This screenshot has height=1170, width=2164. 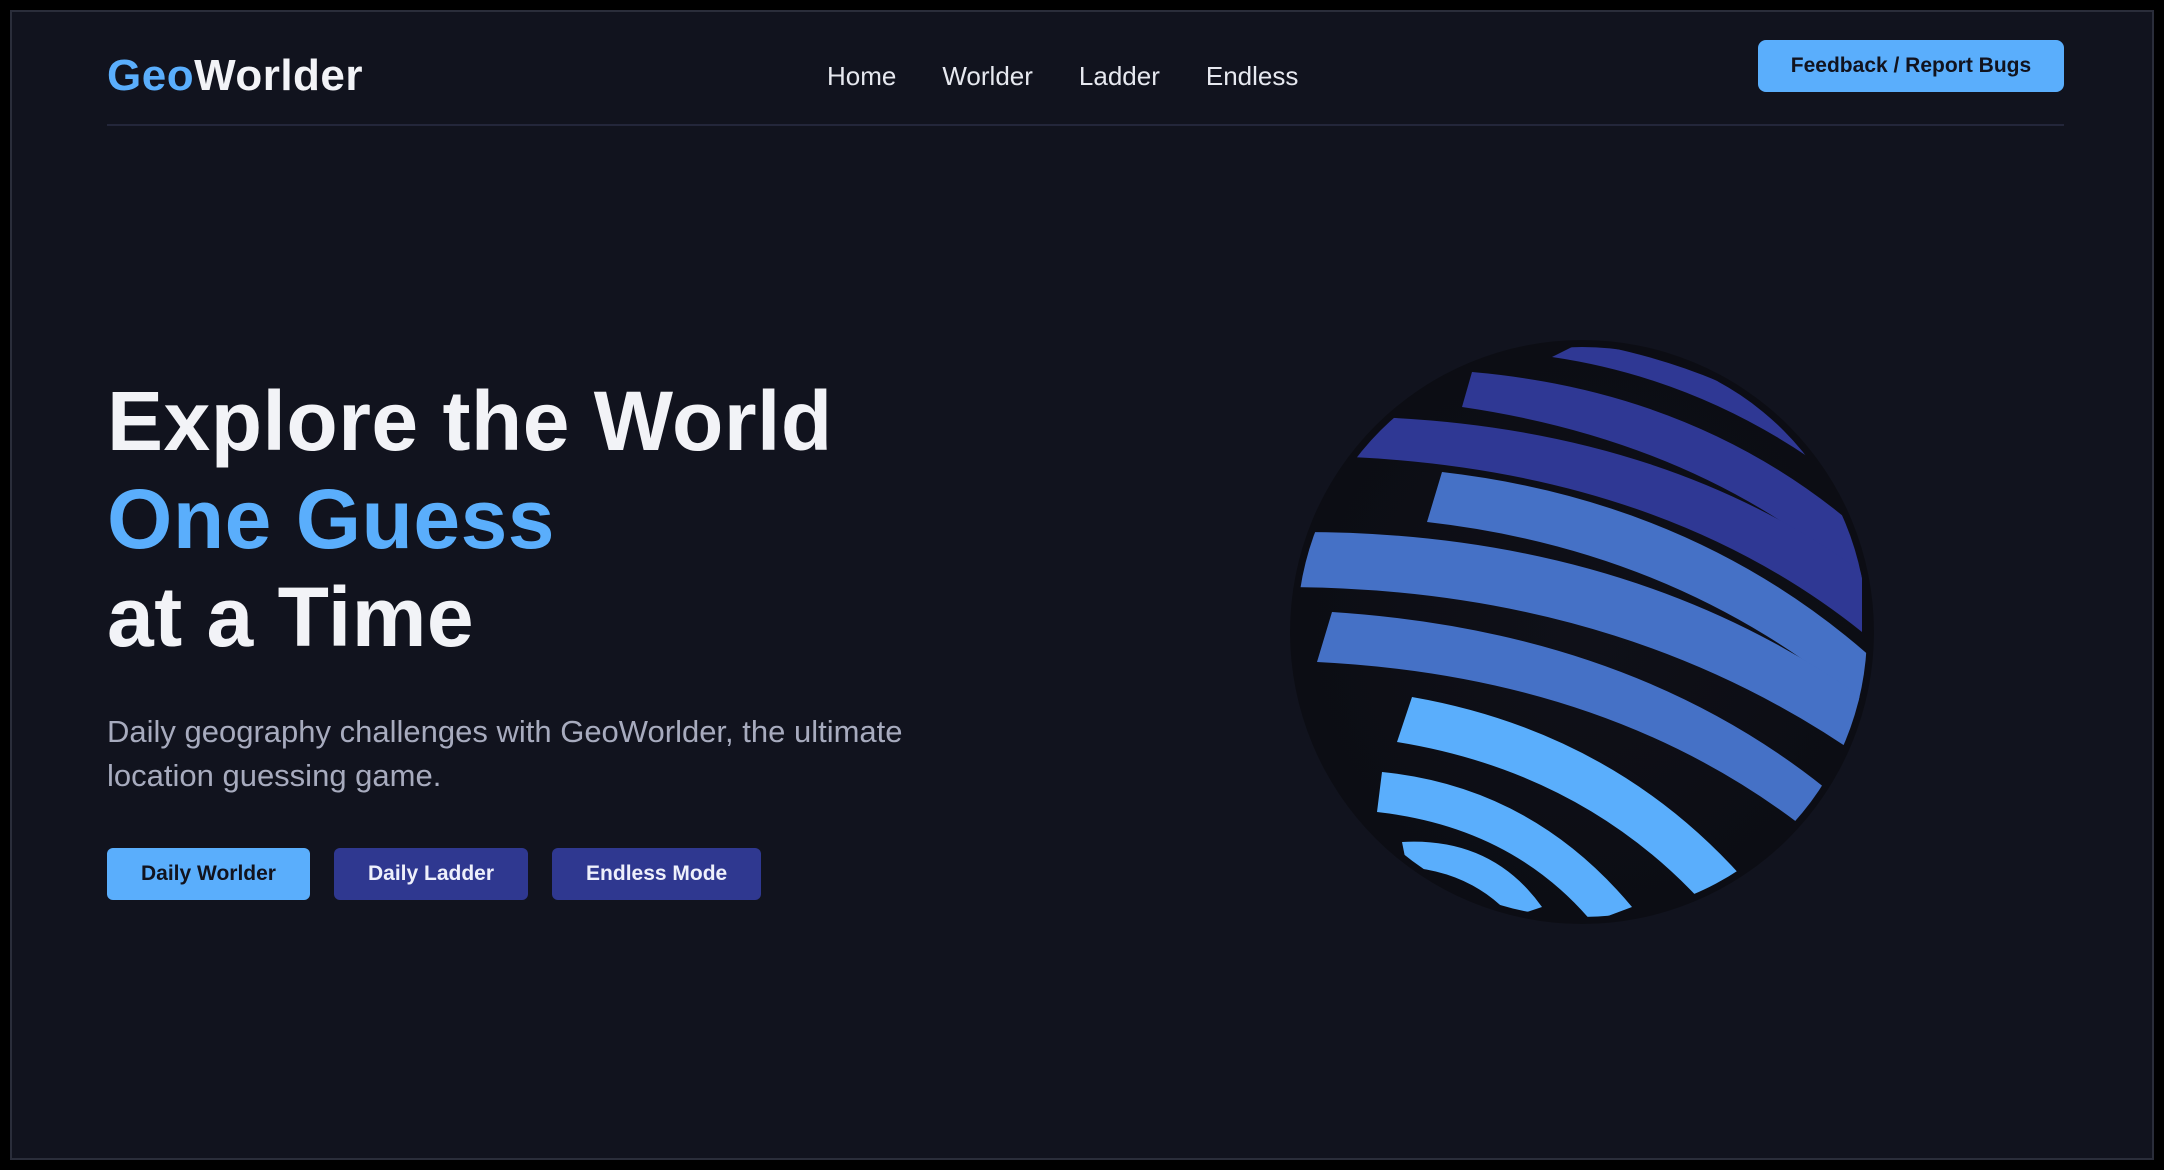 What do you see at coordinates (208, 874) in the screenshot?
I see `daily-worlder-button: Daily Worlder` at bounding box center [208, 874].